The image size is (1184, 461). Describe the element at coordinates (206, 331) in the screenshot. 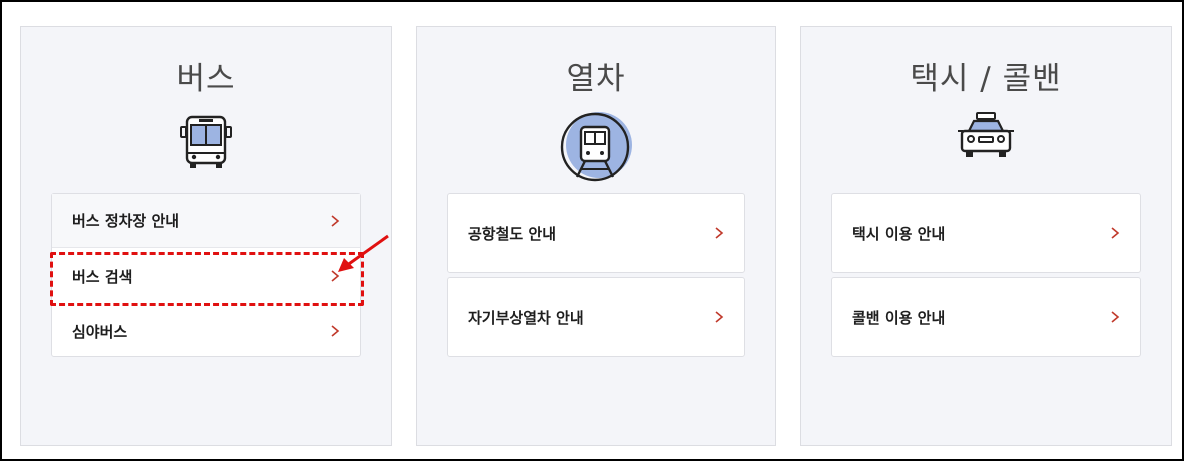

I see `night-bus-item: 심야버스` at that location.